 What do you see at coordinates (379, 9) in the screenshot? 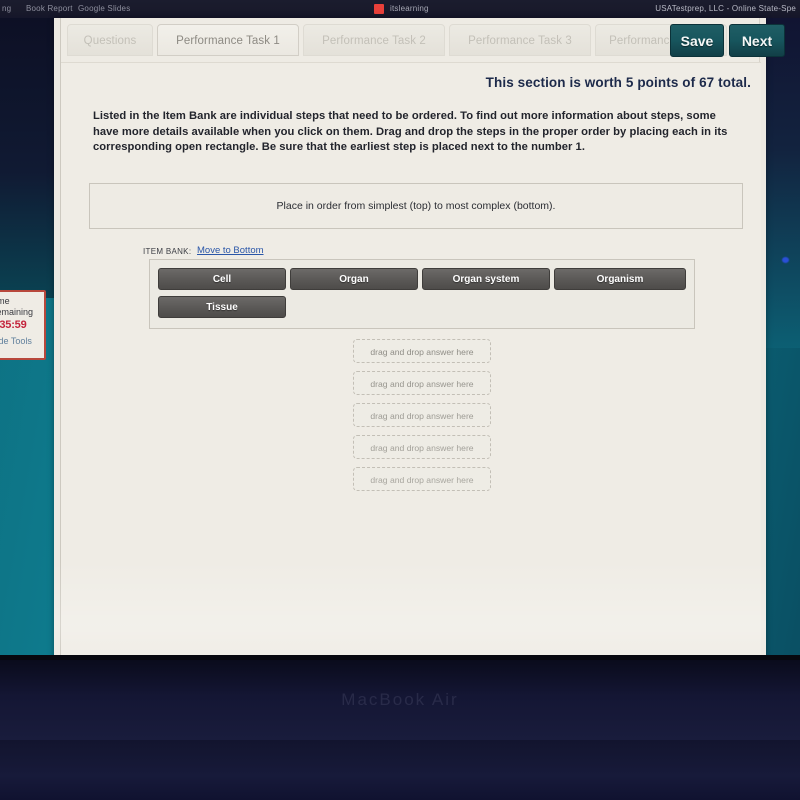
I see `itslearning-favicon-icon` at bounding box center [379, 9].